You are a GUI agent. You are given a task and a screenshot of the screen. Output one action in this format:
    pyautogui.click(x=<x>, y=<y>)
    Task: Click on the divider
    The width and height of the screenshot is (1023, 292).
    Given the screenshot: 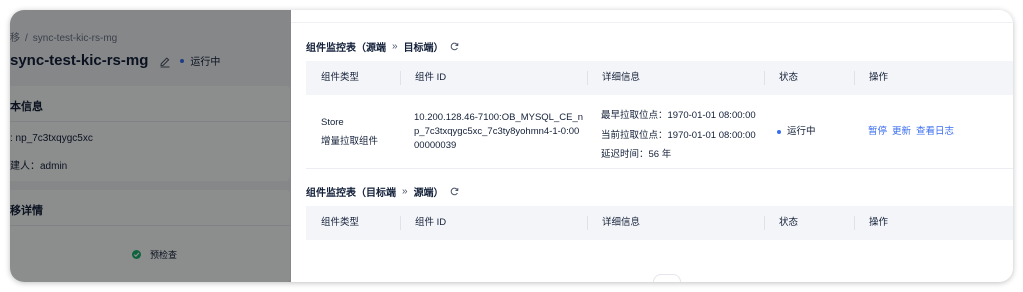 What is the action you would take?
    pyautogui.click(x=652, y=22)
    